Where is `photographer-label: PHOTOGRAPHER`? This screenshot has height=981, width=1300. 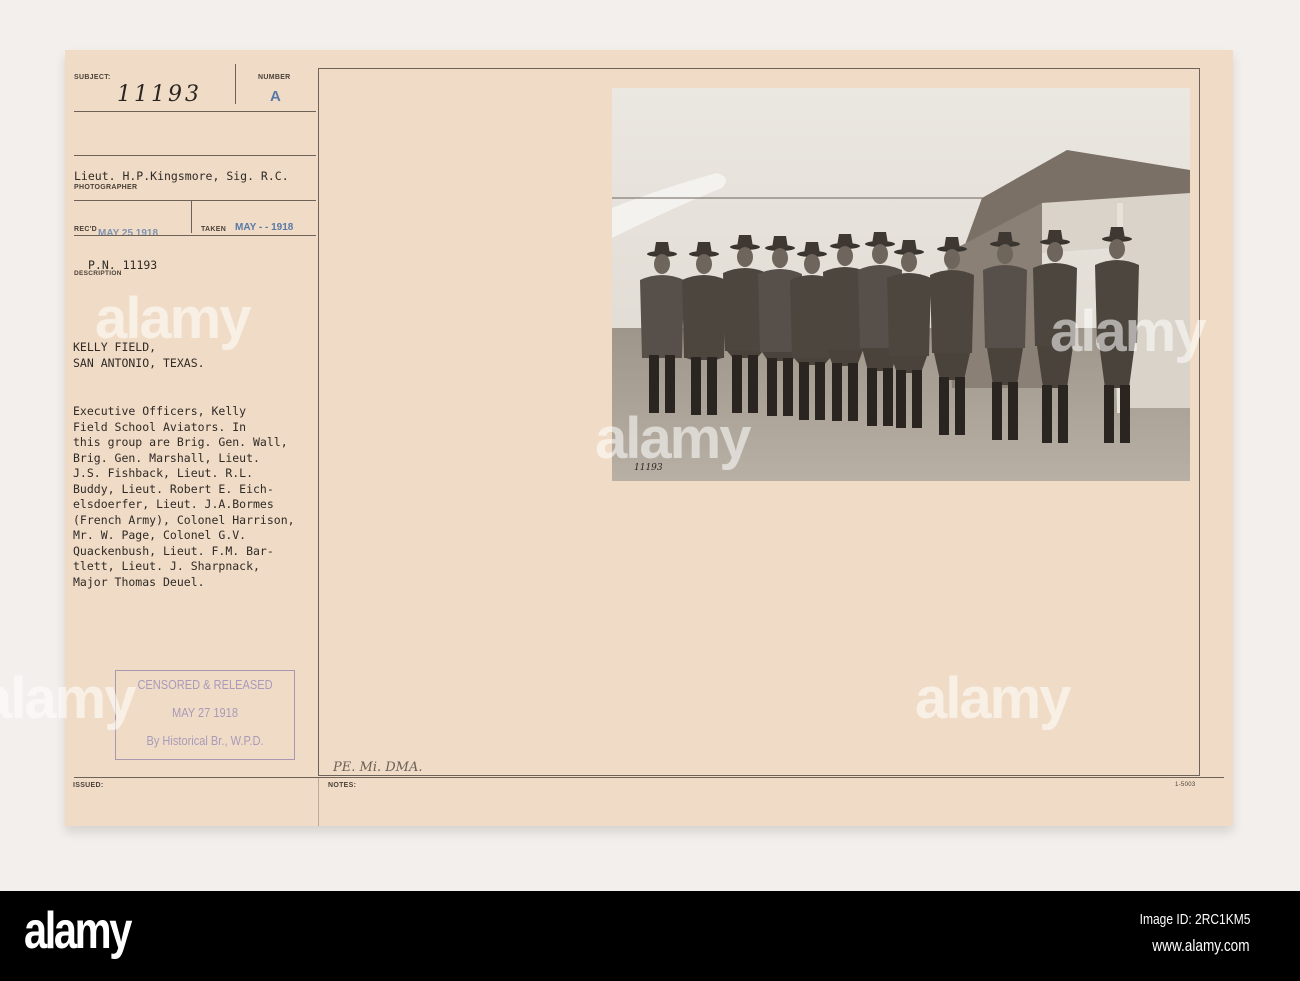 photographer-label: PHOTOGRAPHER is located at coordinates (106, 187).